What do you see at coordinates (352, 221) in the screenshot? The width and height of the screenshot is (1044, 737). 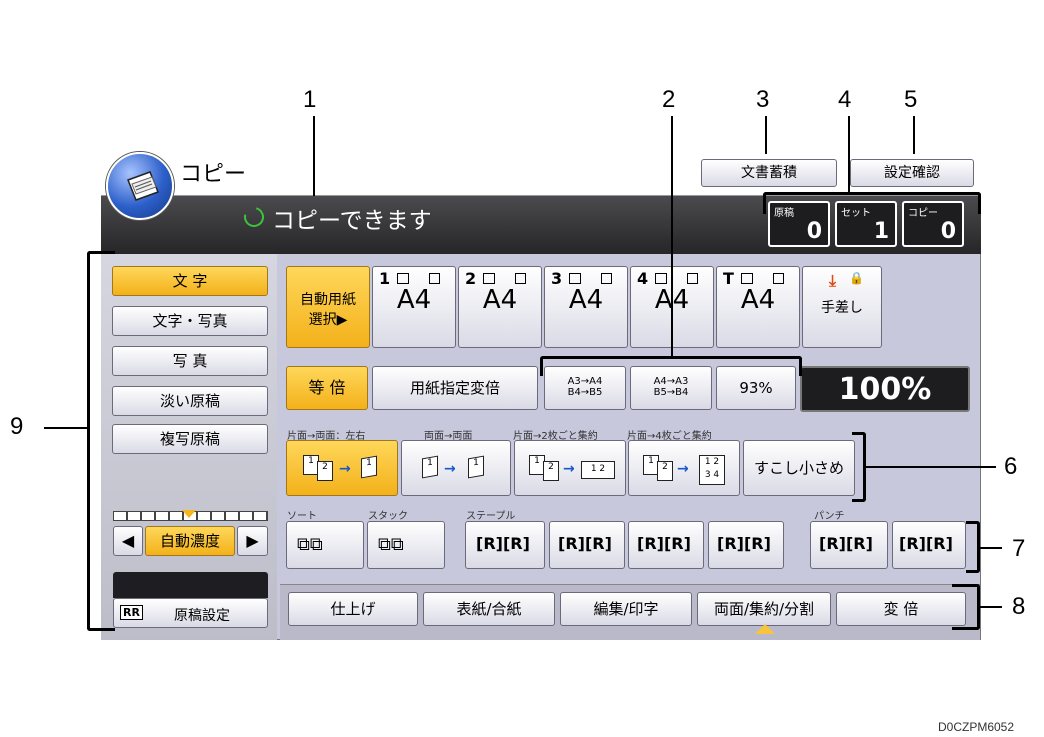 I see `status-text: コピーできます` at bounding box center [352, 221].